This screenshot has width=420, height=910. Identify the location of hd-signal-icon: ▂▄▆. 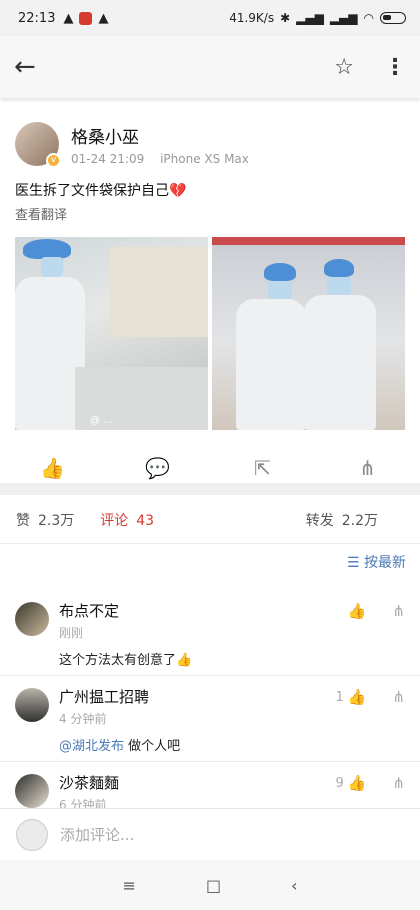
(343, 18).